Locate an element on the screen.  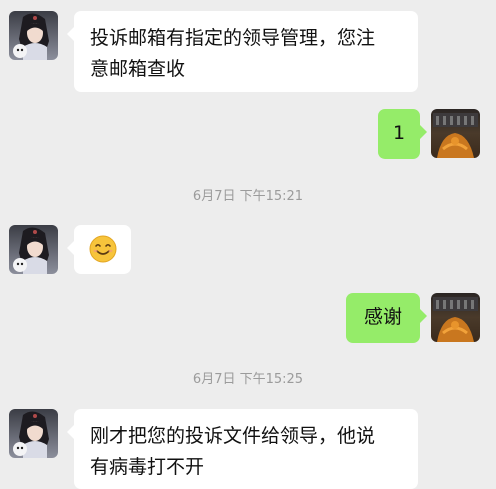
message-text: 1 is located at coordinates (399, 133).